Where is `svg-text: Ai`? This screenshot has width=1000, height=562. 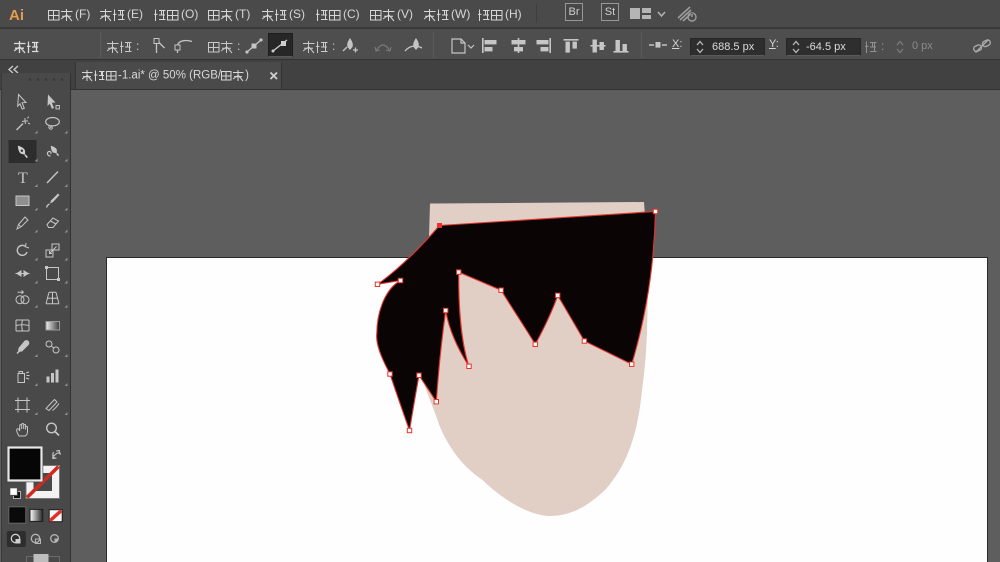
svg-text: Ai is located at coordinates (16, 15).